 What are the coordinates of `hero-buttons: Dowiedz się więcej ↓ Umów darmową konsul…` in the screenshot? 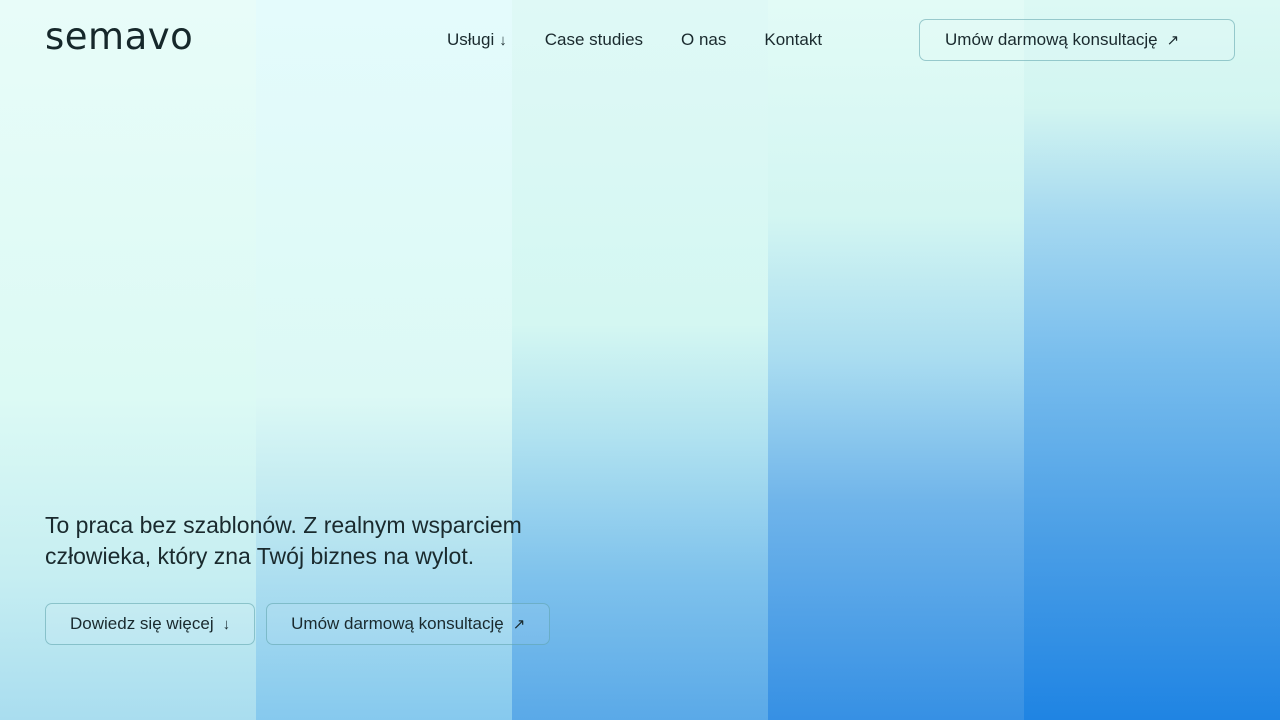 It's located at (303, 624).